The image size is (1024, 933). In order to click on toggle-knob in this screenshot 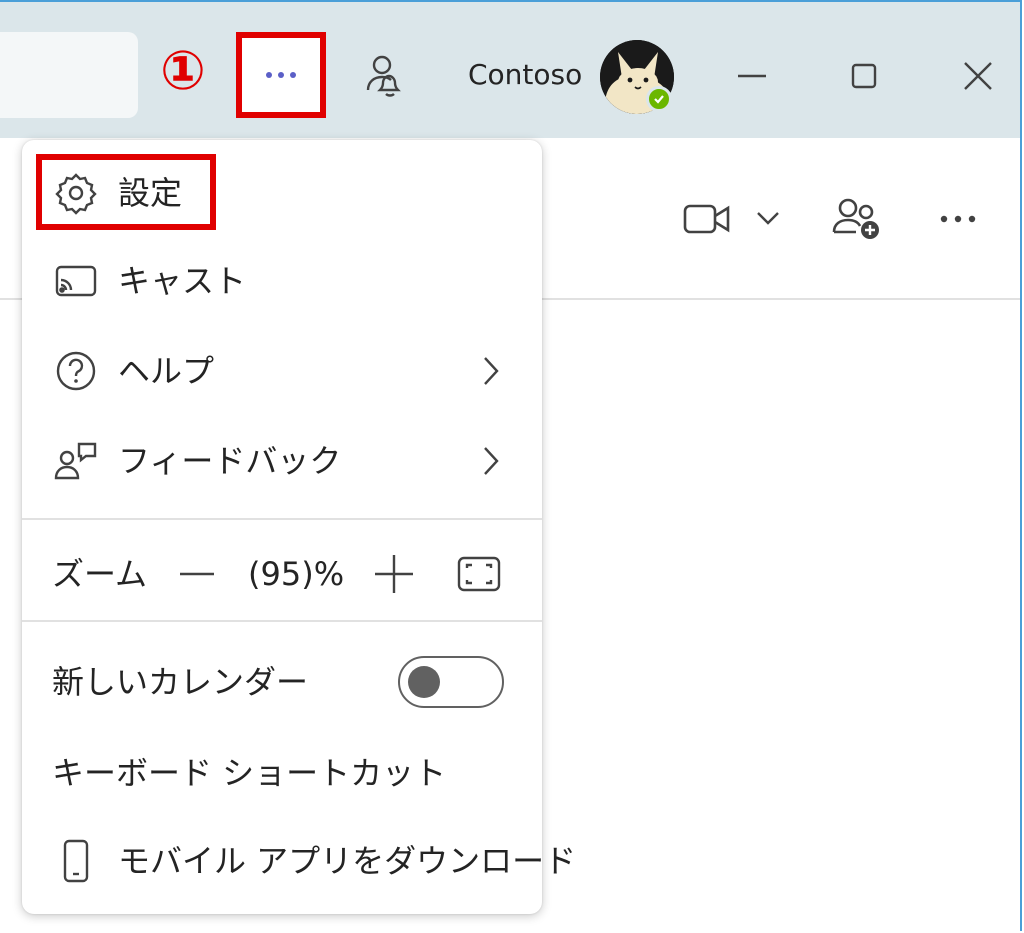, I will do `click(424, 682)`.